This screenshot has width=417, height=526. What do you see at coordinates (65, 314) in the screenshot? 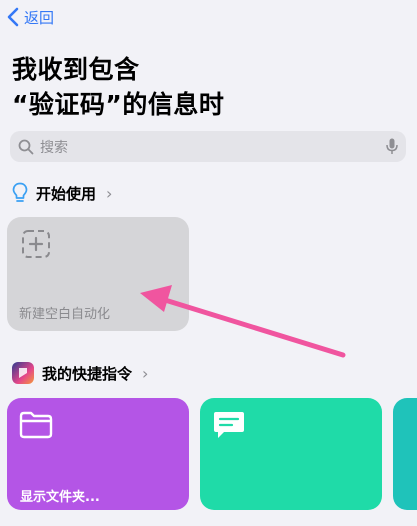
I see `new-blank-automation-label: 新建空白自动化` at bounding box center [65, 314].